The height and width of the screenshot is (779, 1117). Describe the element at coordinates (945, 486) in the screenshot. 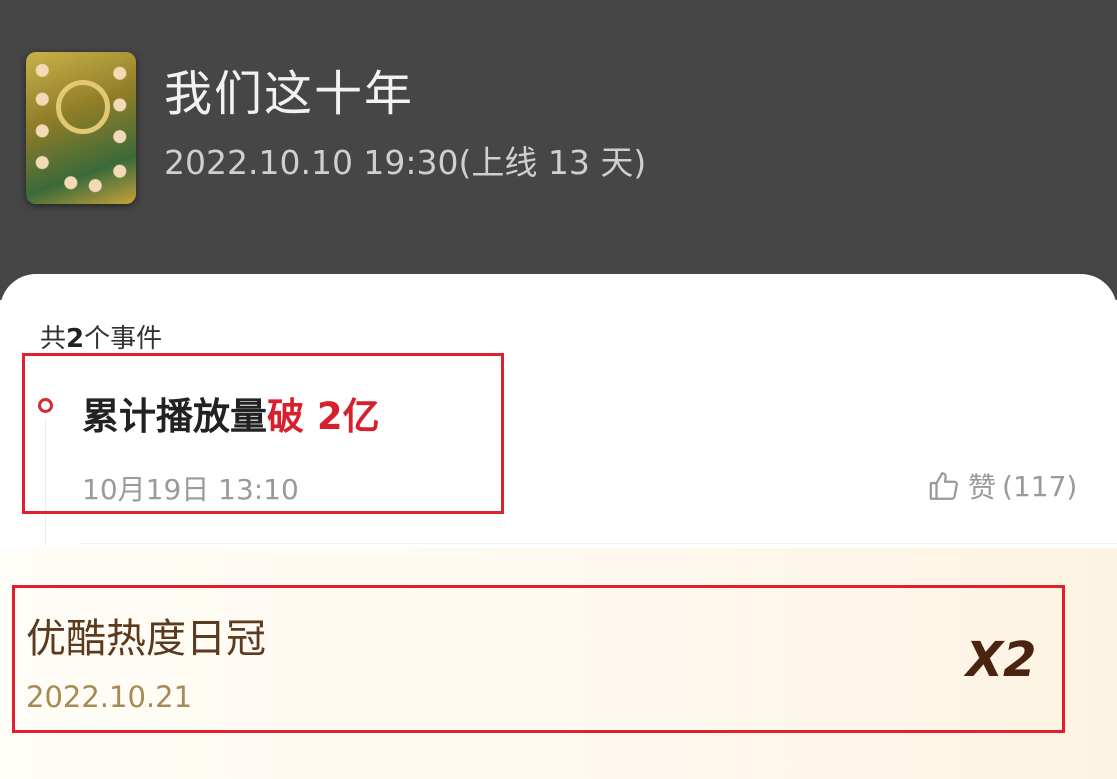

I see `thumbs-up-icon` at that location.